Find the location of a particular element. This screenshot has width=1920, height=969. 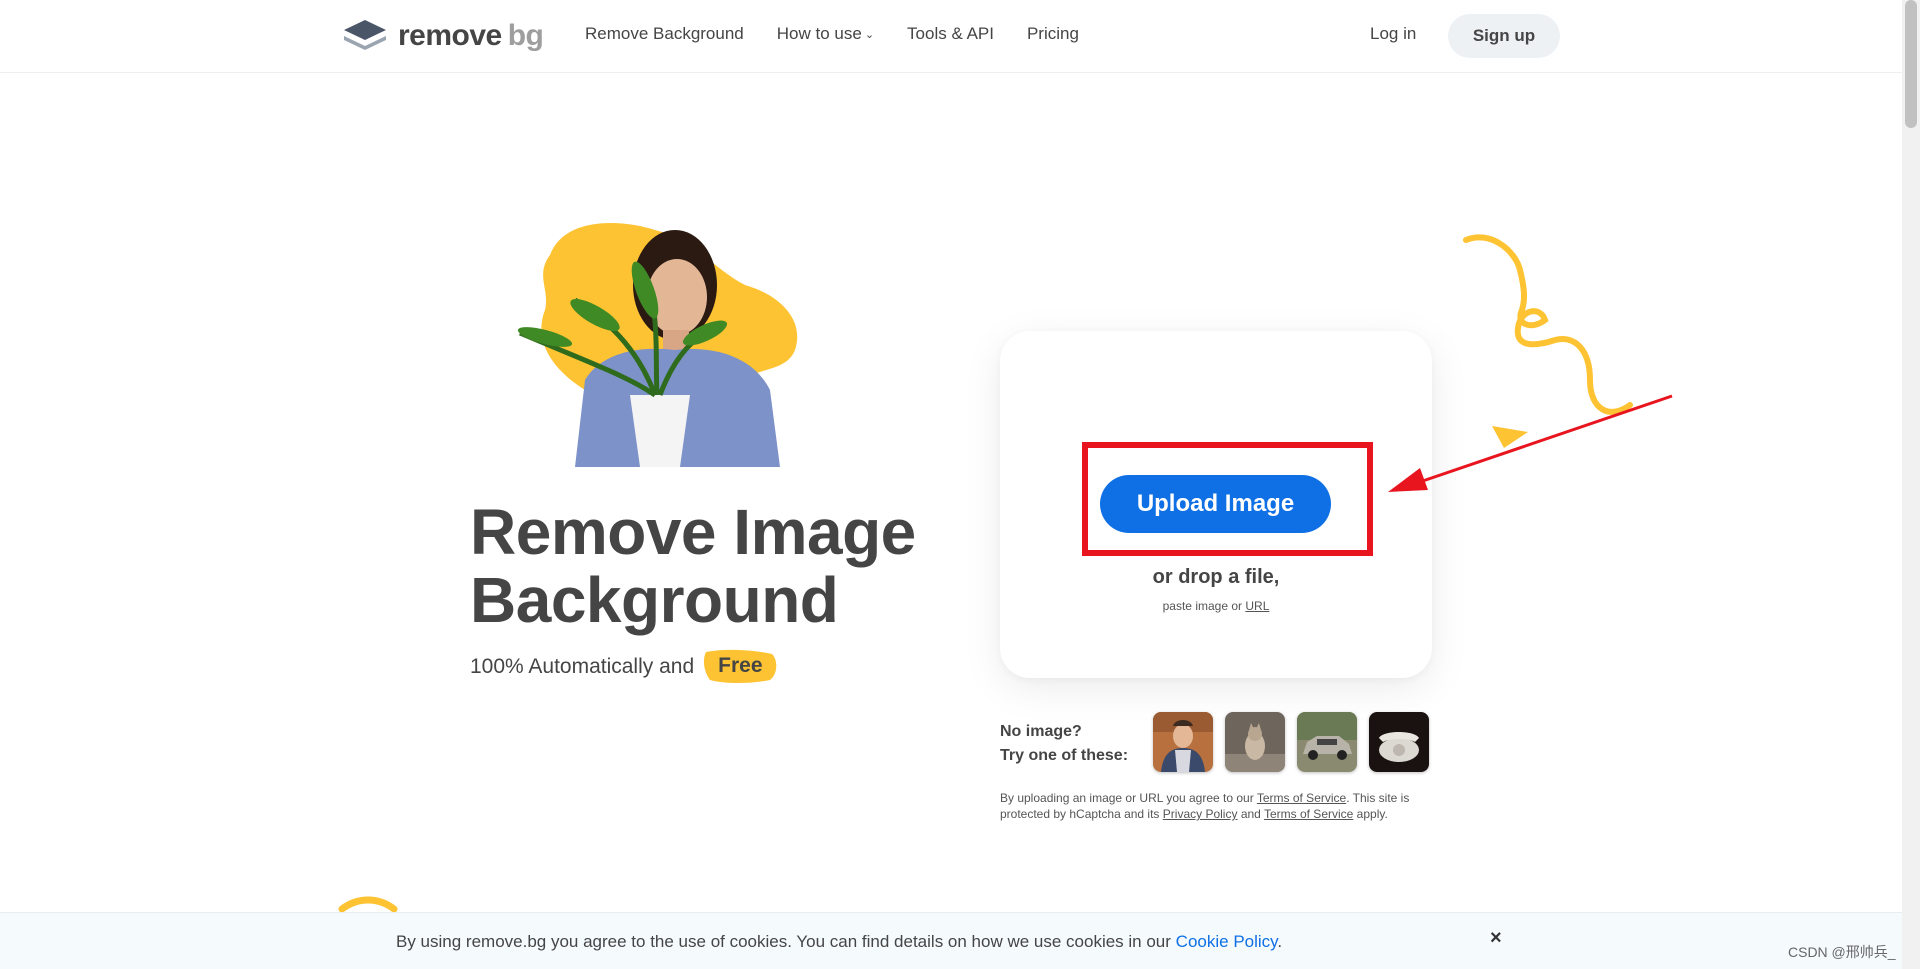

sample-image-telephone is located at coordinates (1399, 742).